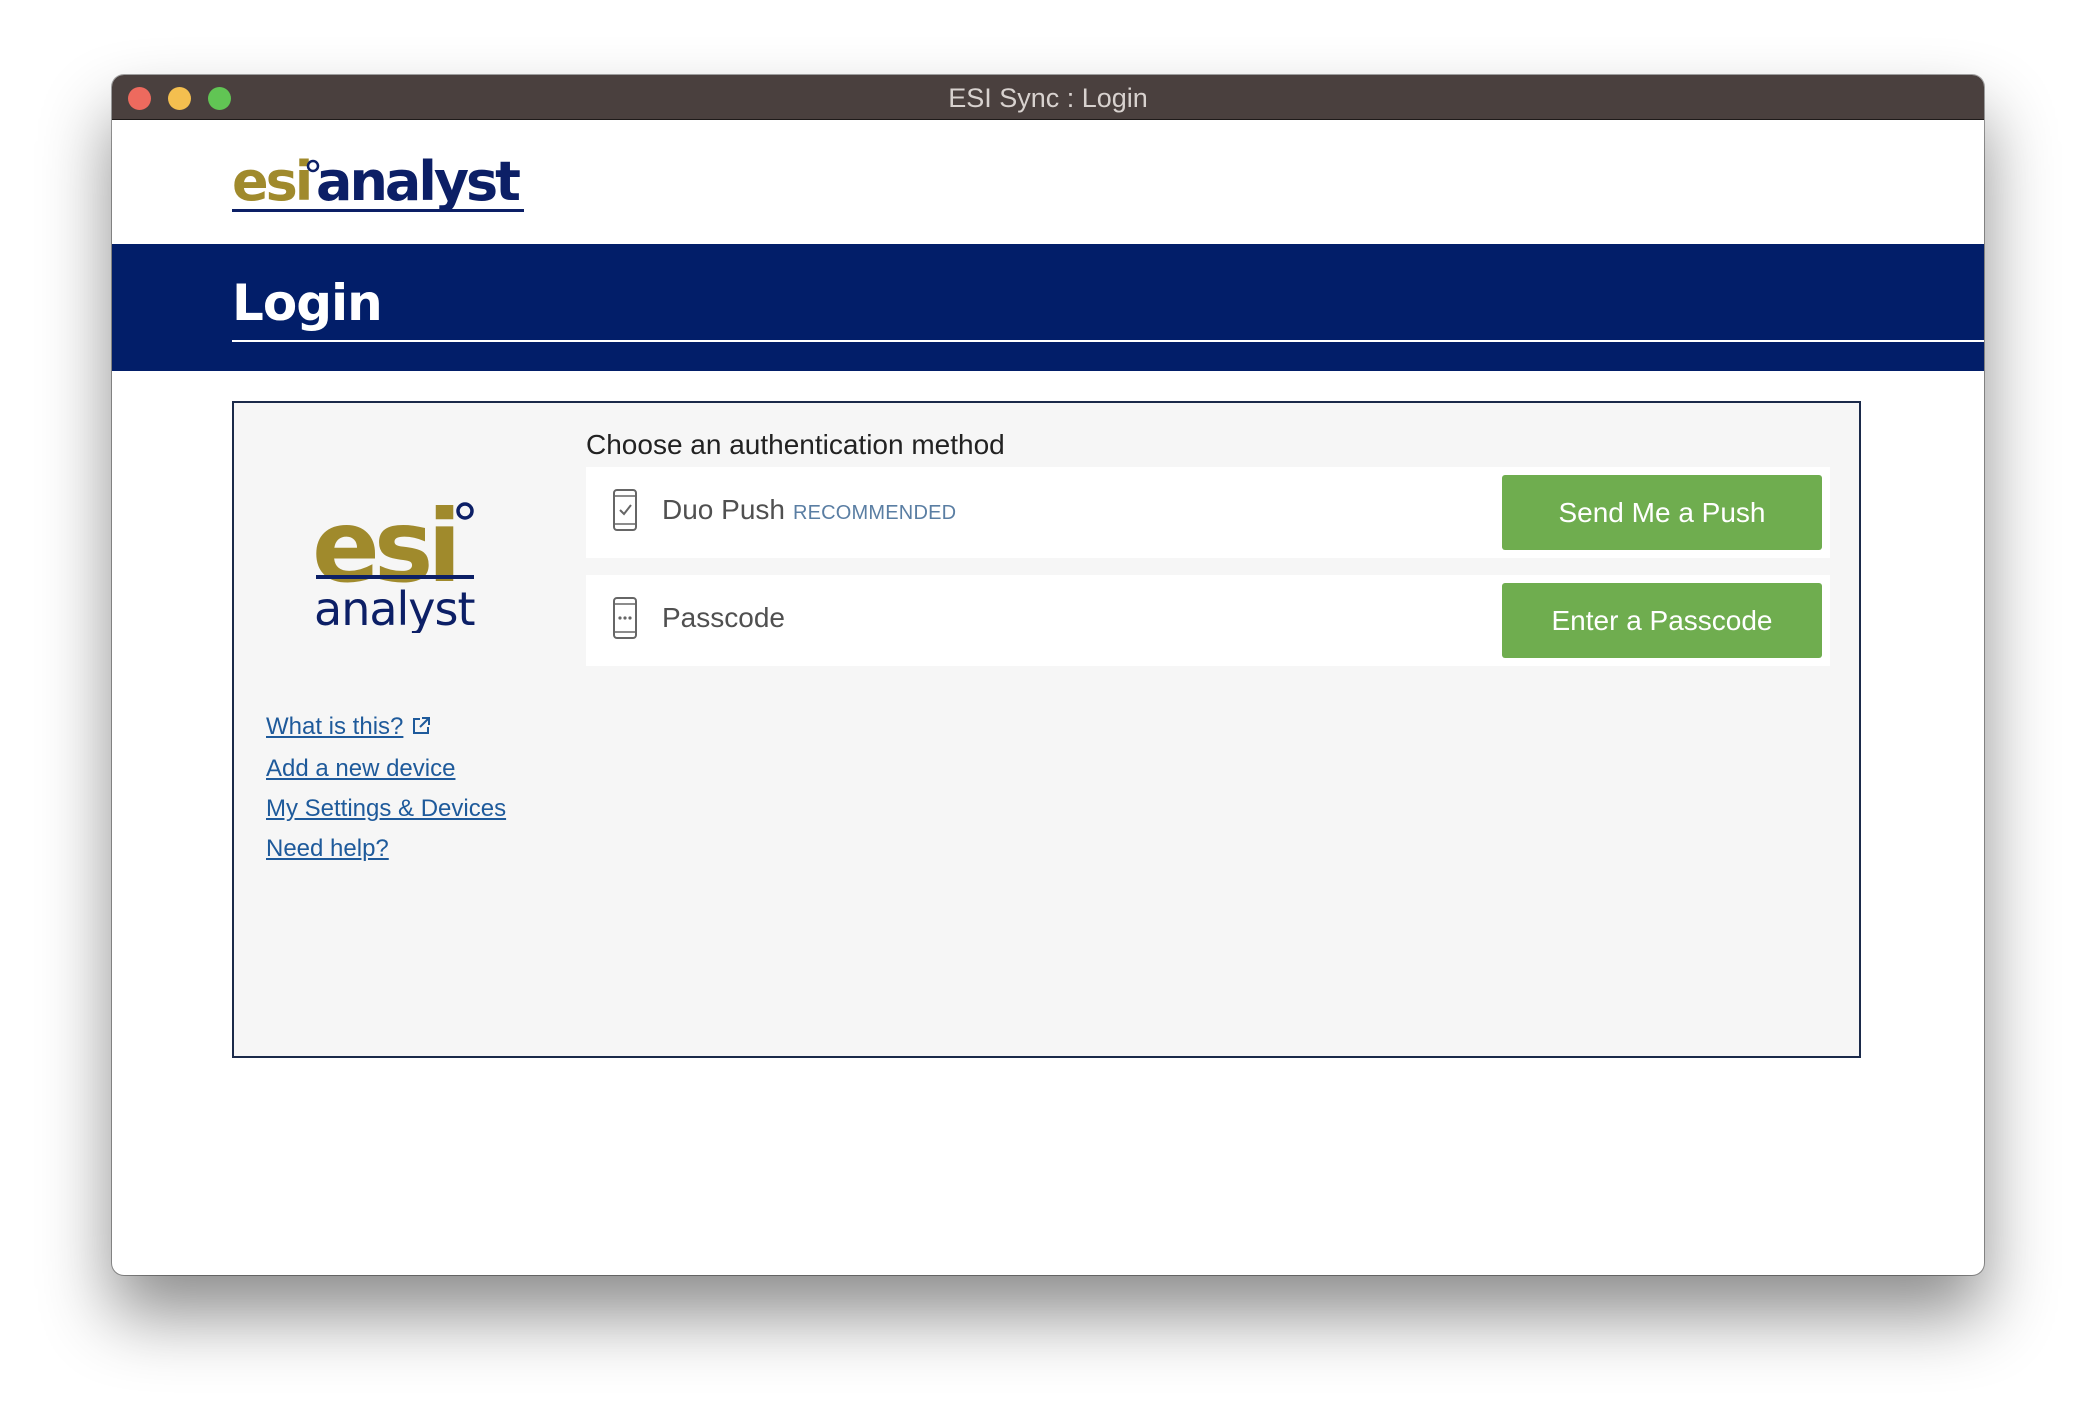 This screenshot has height=1424, width=2096. What do you see at coordinates (386, 809) in the screenshot?
I see `settings-devices-link: My Settings & Devices` at bounding box center [386, 809].